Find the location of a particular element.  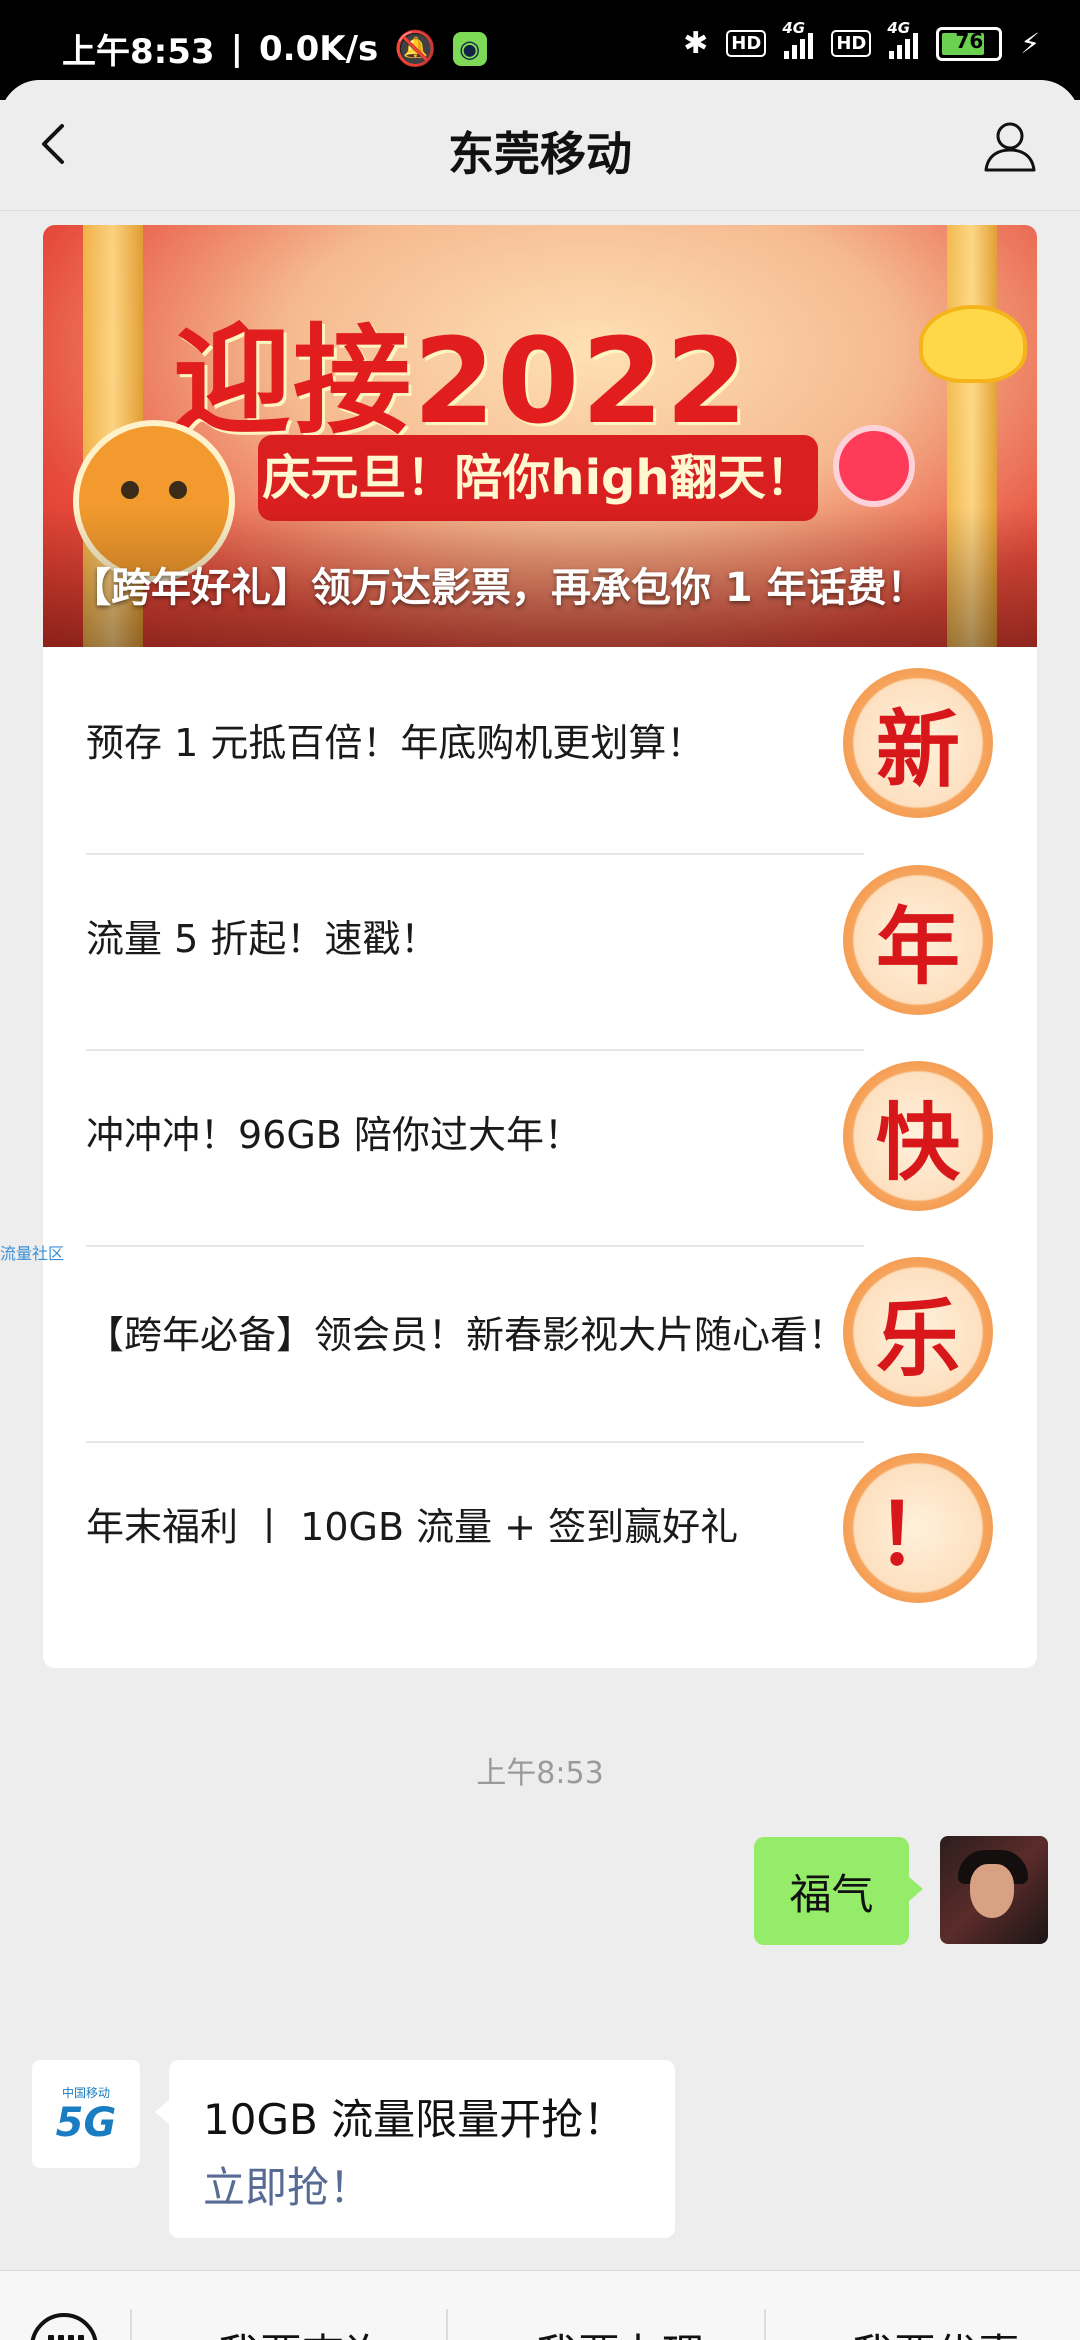

grab-now-link: 立即抢！ is located at coordinates (287, 2184).